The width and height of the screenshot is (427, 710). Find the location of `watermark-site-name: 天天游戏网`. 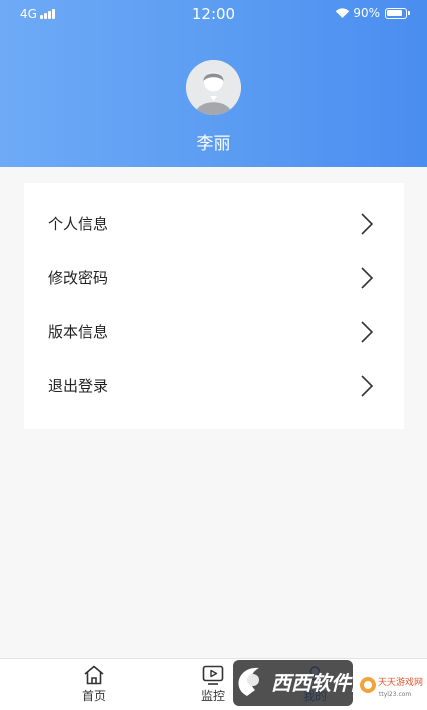

watermark-site-name: 天天游戏网 is located at coordinates (400, 682).